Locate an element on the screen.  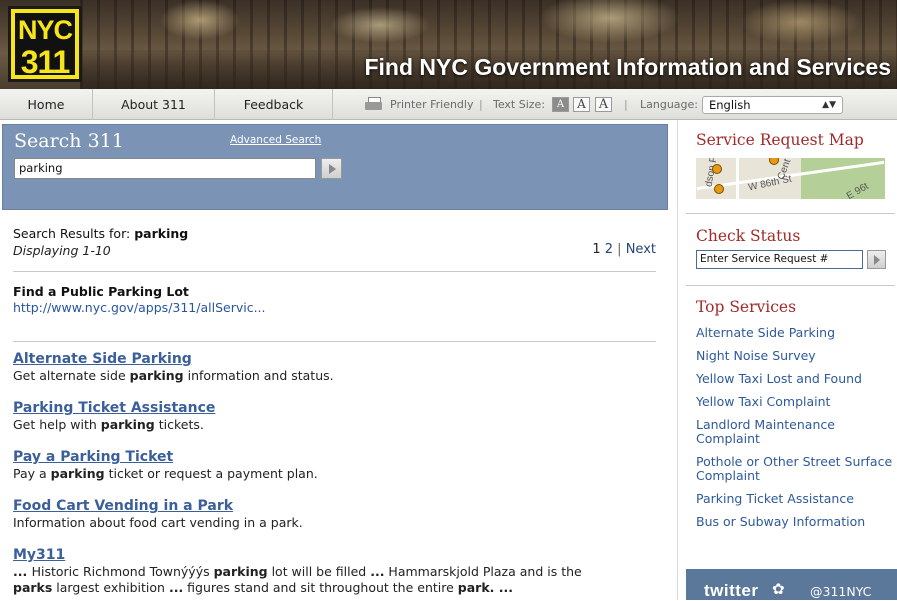
top-service-link: Landlord Maintenance Complaint is located at coordinates (796, 432).